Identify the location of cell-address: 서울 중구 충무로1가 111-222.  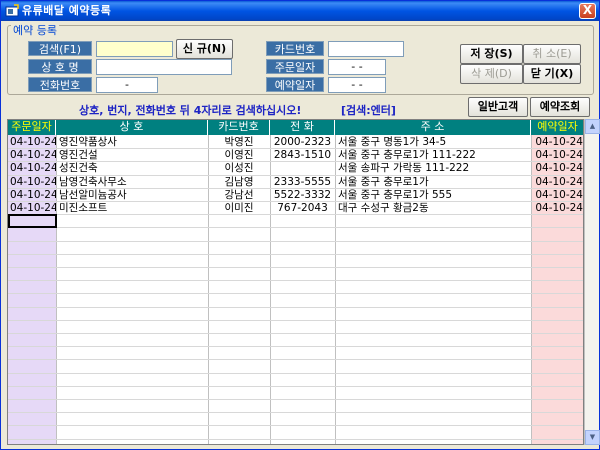
(434, 155).